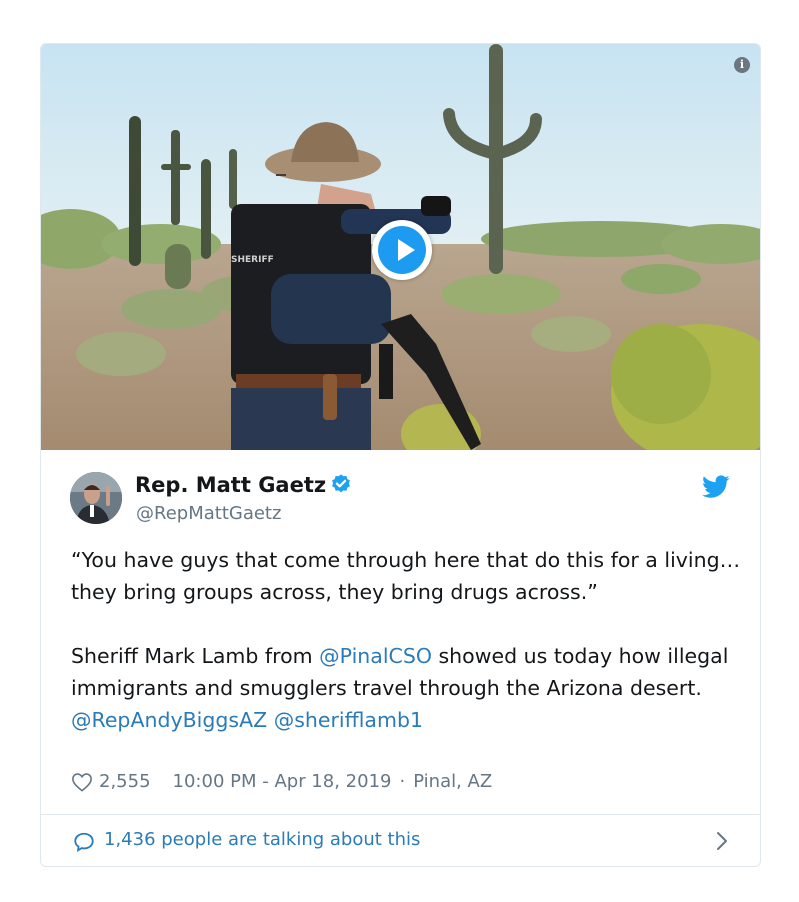  What do you see at coordinates (208, 513) in the screenshot?
I see `author-handle: @RepMattGaetz` at bounding box center [208, 513].